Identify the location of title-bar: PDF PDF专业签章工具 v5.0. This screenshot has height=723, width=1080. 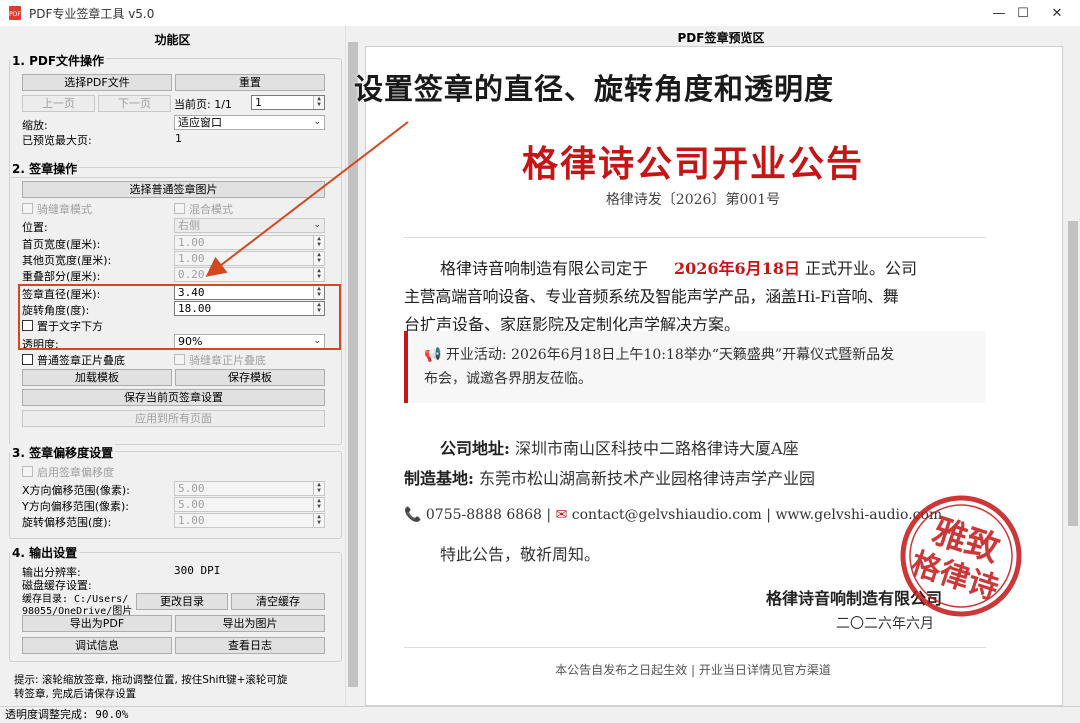
(540, 13).